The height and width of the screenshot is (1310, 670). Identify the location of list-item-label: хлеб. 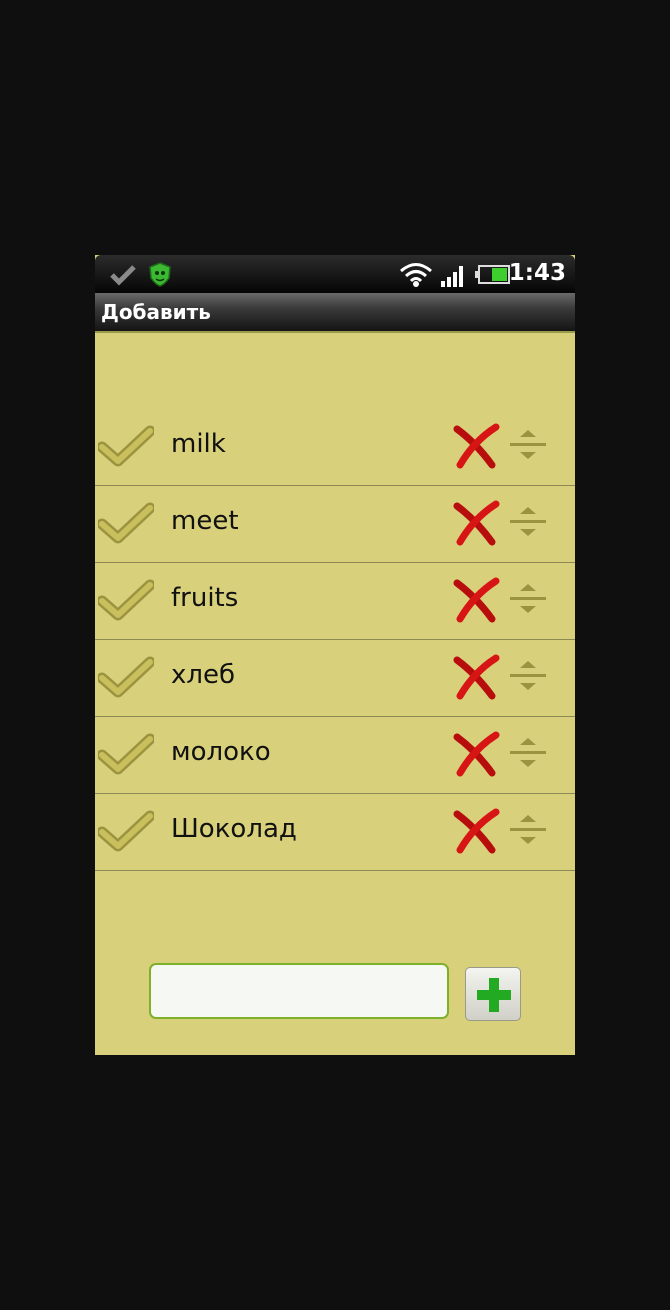
(203, 675).